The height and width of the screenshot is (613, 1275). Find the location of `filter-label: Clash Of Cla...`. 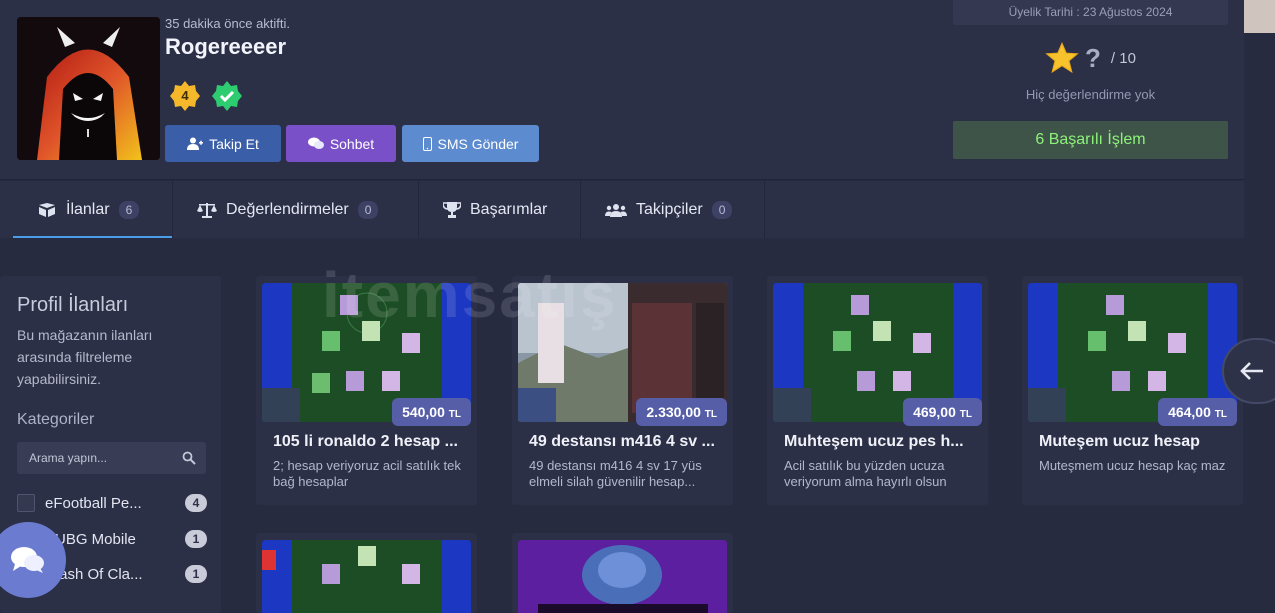

filter-label: Clash Of Cla... is located at coordinates (94, 574).